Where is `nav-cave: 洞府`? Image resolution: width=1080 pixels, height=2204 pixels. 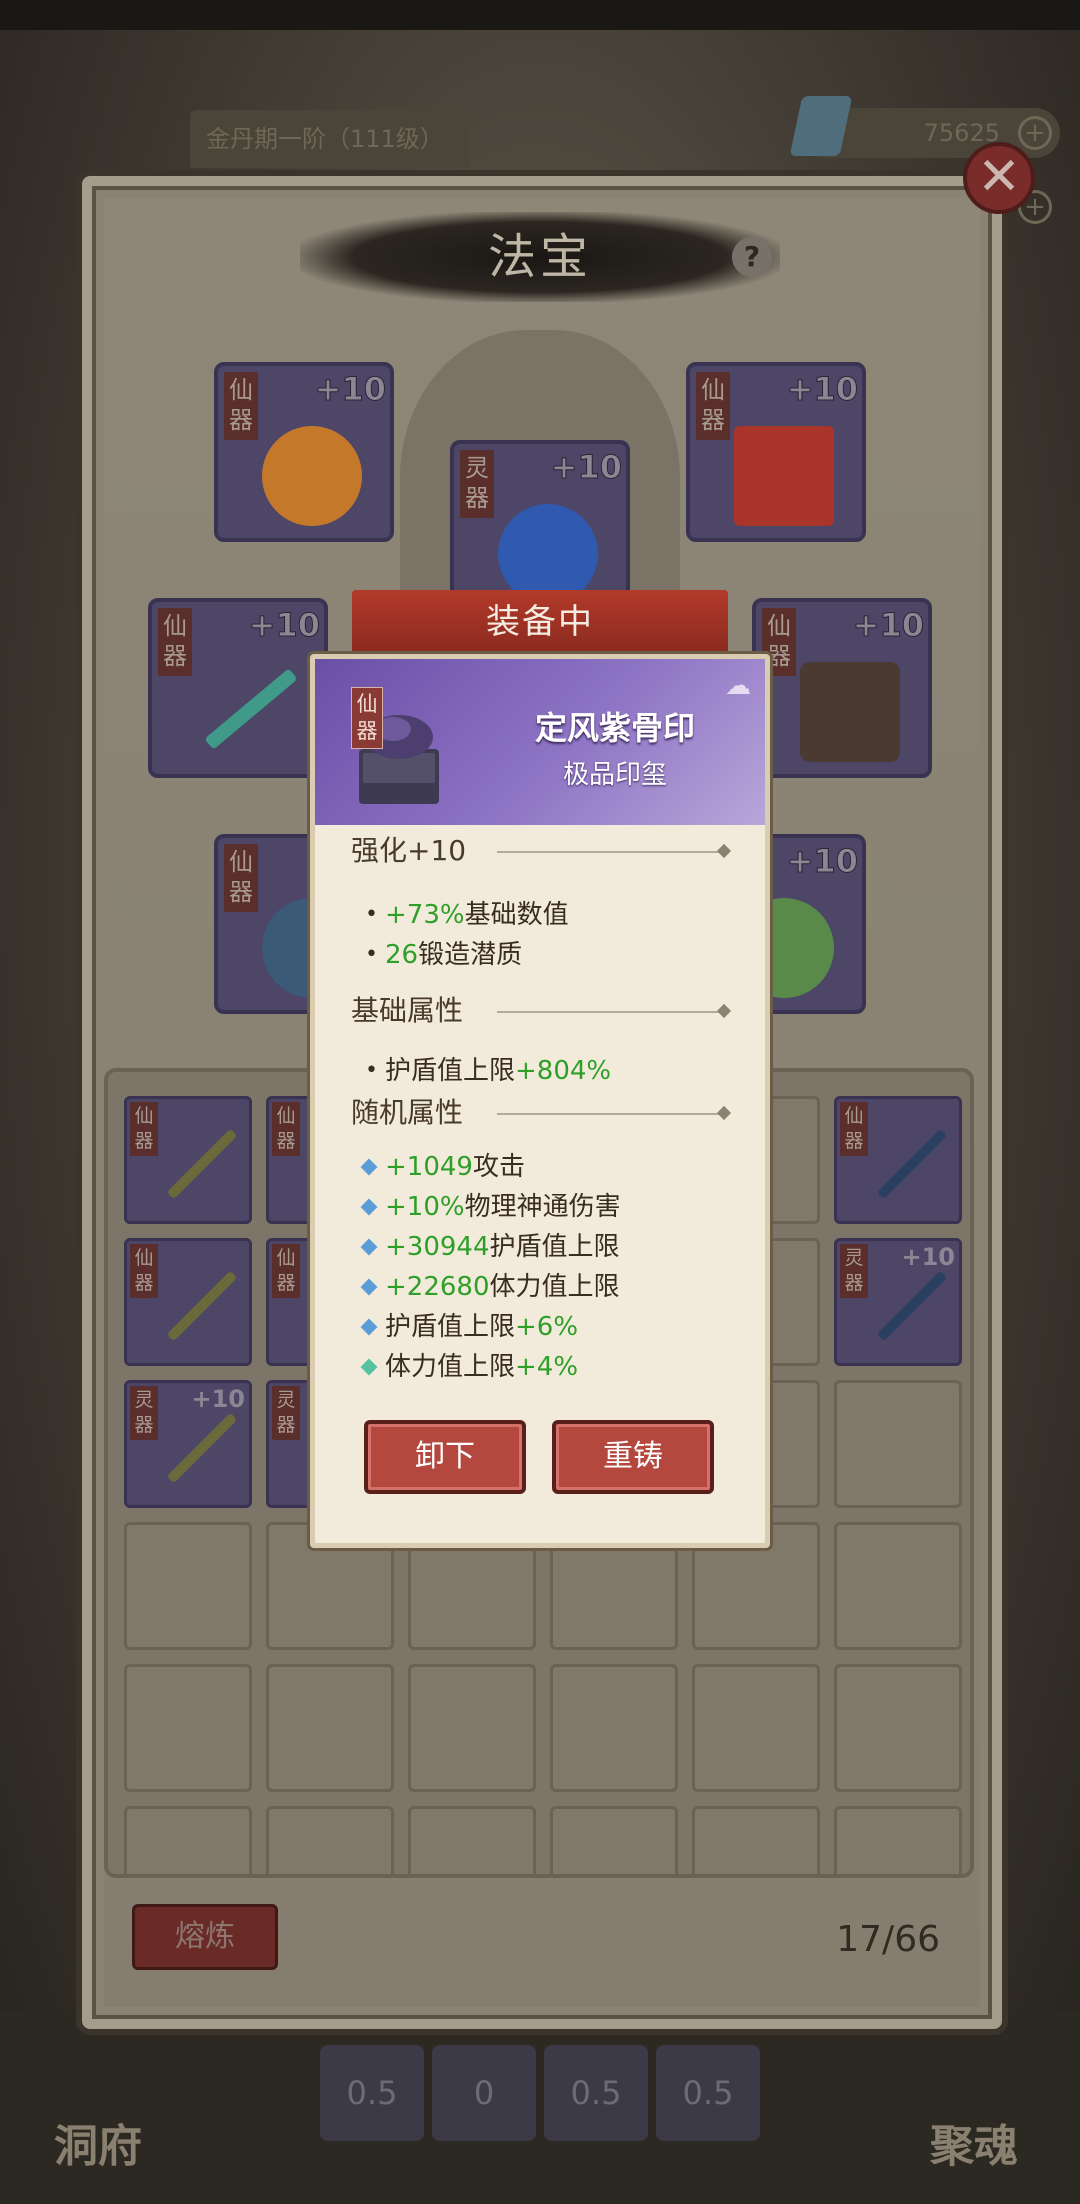
nav-cave: 洞府 is located at coordinates (98, 2142).